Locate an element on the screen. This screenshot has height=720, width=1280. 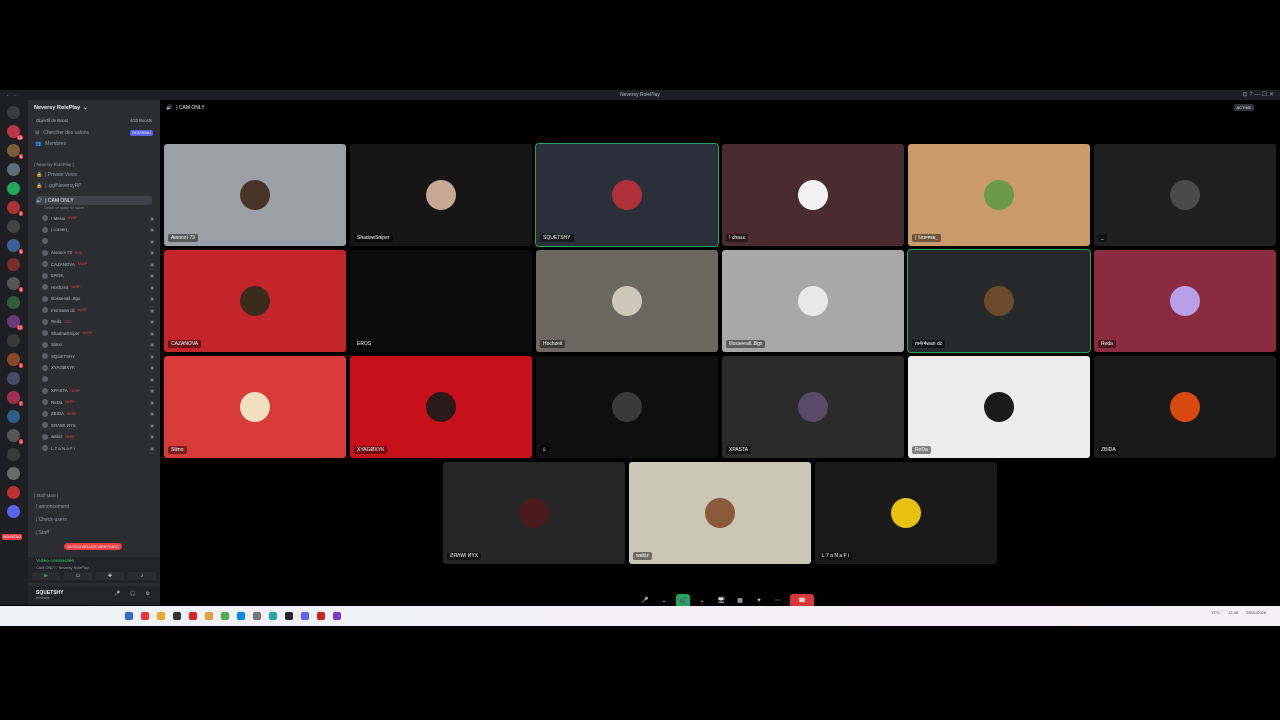
server-icon: 3 is located at coordinates (15, 284).